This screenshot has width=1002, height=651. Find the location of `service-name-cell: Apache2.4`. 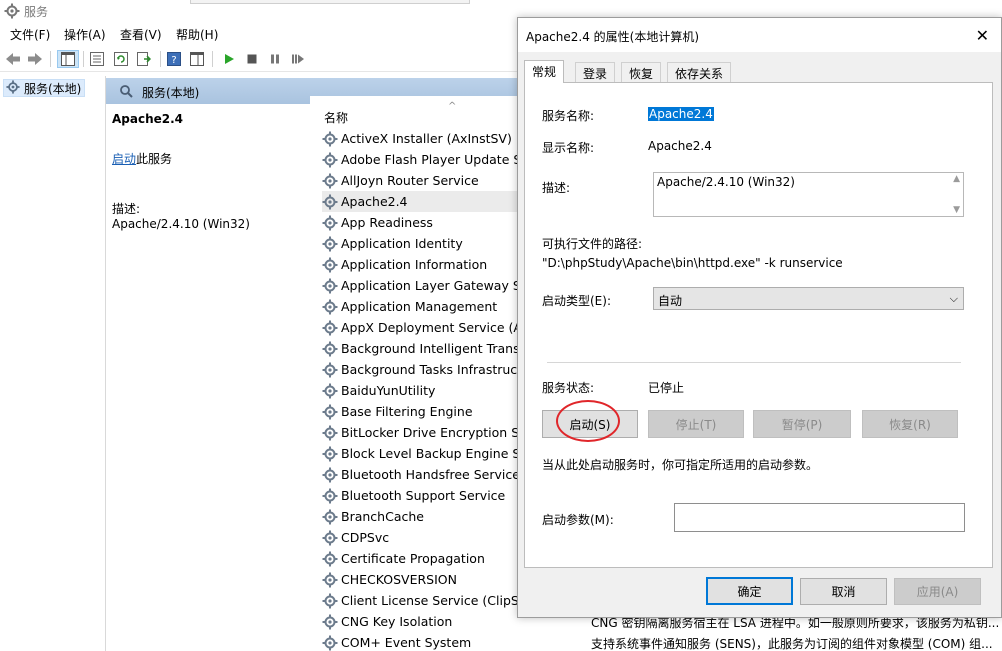

service-name-cell: Apache2.4 is located at coordinates (374, 201).